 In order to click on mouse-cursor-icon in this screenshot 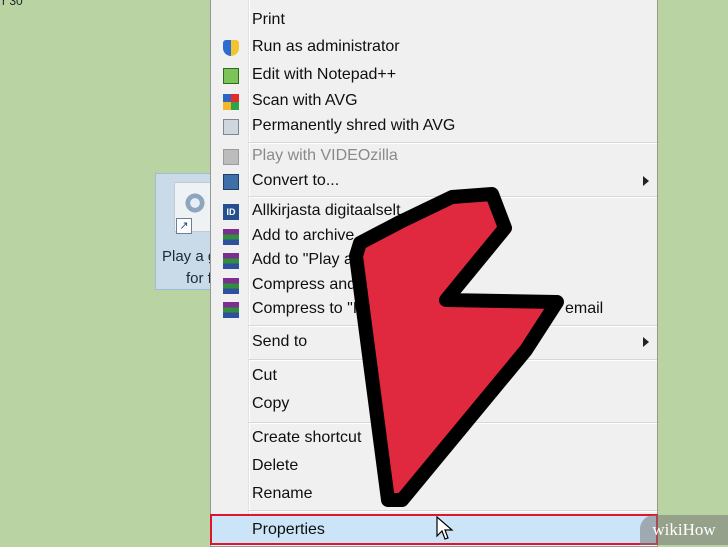, I will do `click(445, 528)`.